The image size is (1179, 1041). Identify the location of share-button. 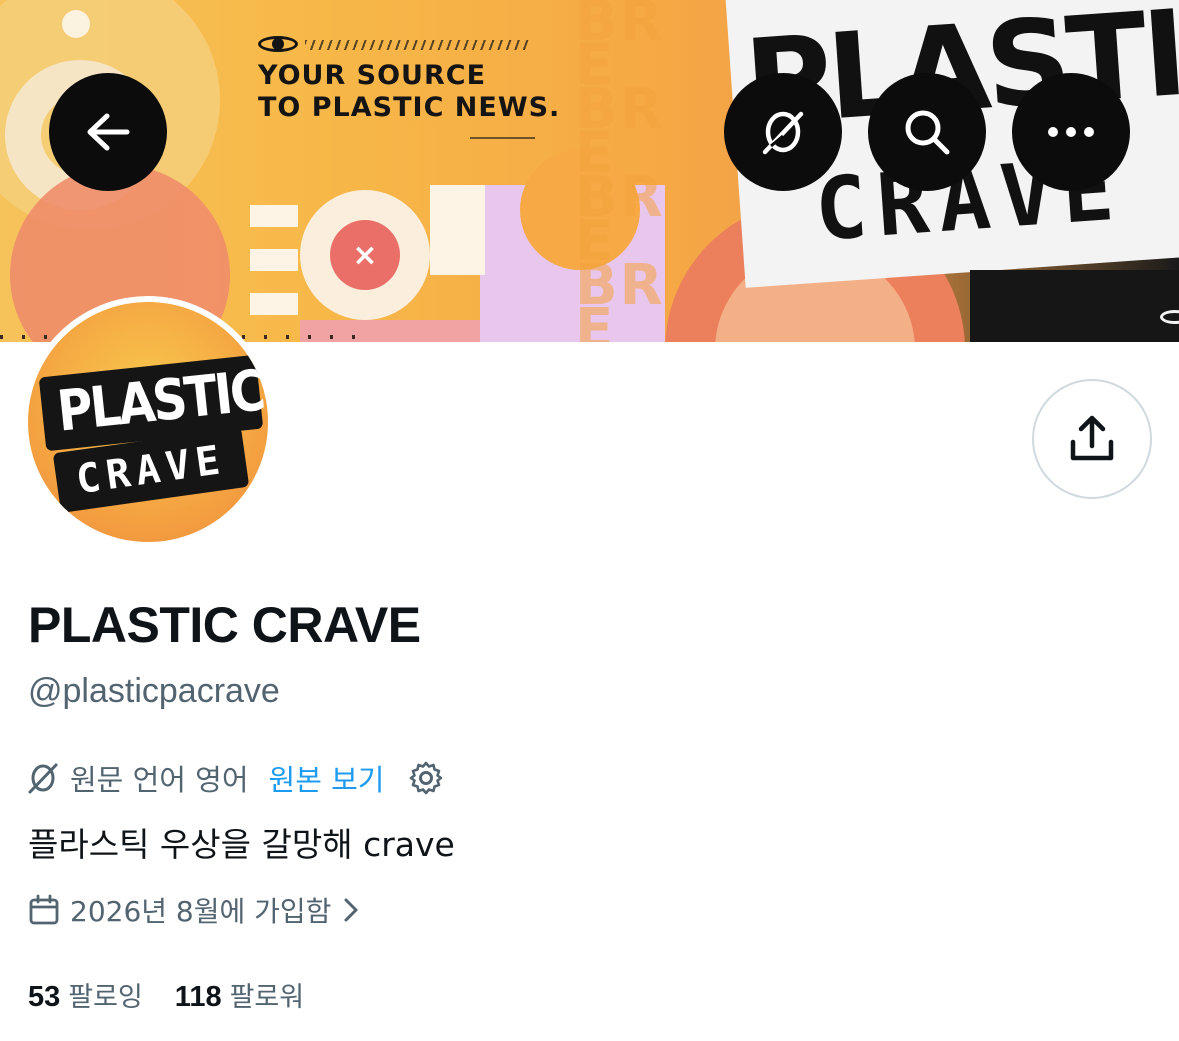
(1092, 439).